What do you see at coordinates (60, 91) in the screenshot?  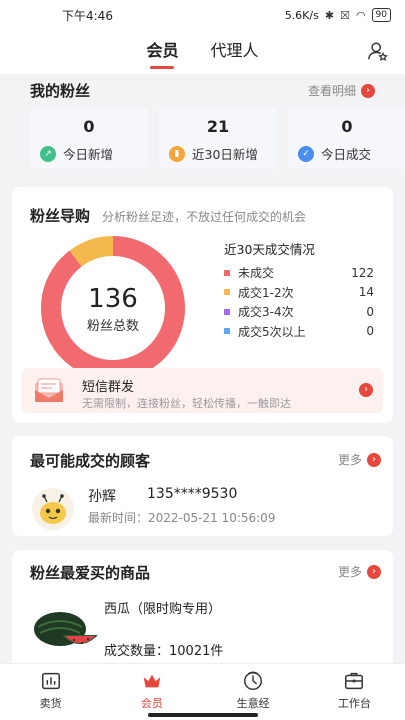 I see `my-fans-title: 我的粉丝` at bounding box center [60, 91].